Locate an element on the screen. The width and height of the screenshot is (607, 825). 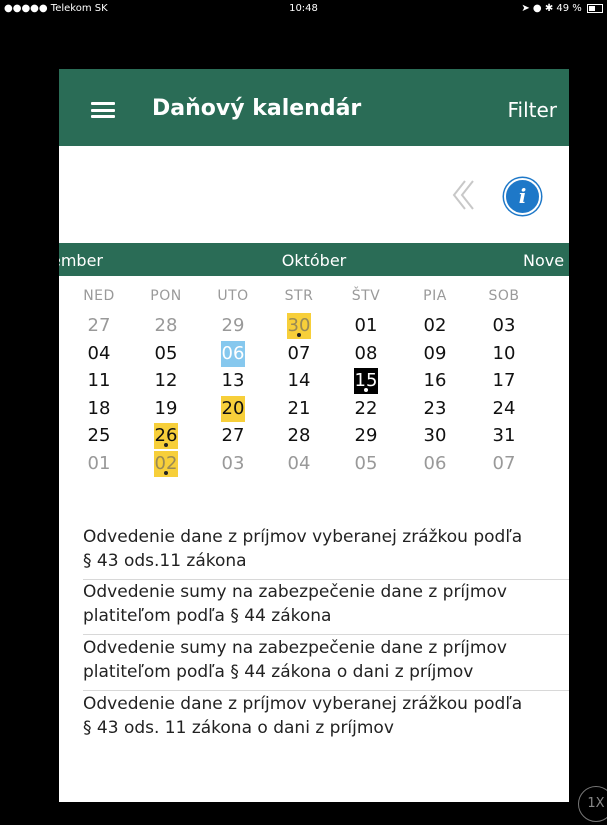
hamburger-menu-icon is located at coordinates (103, 110).